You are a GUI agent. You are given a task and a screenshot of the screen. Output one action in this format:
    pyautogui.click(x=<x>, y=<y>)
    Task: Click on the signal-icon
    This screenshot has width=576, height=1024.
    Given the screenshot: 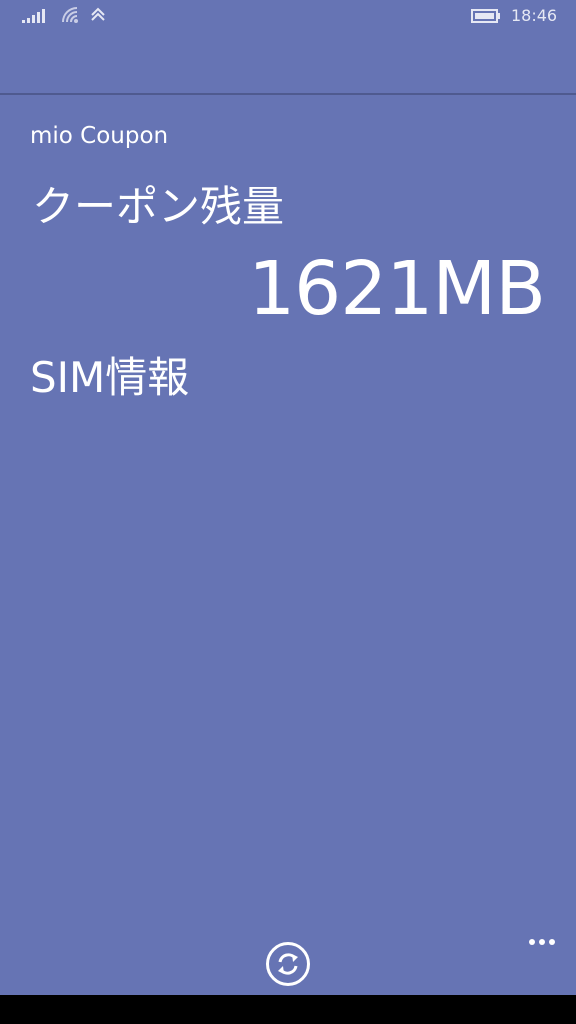 What is the action you would take?
    pyautogui.click(x=33, y=16)
    